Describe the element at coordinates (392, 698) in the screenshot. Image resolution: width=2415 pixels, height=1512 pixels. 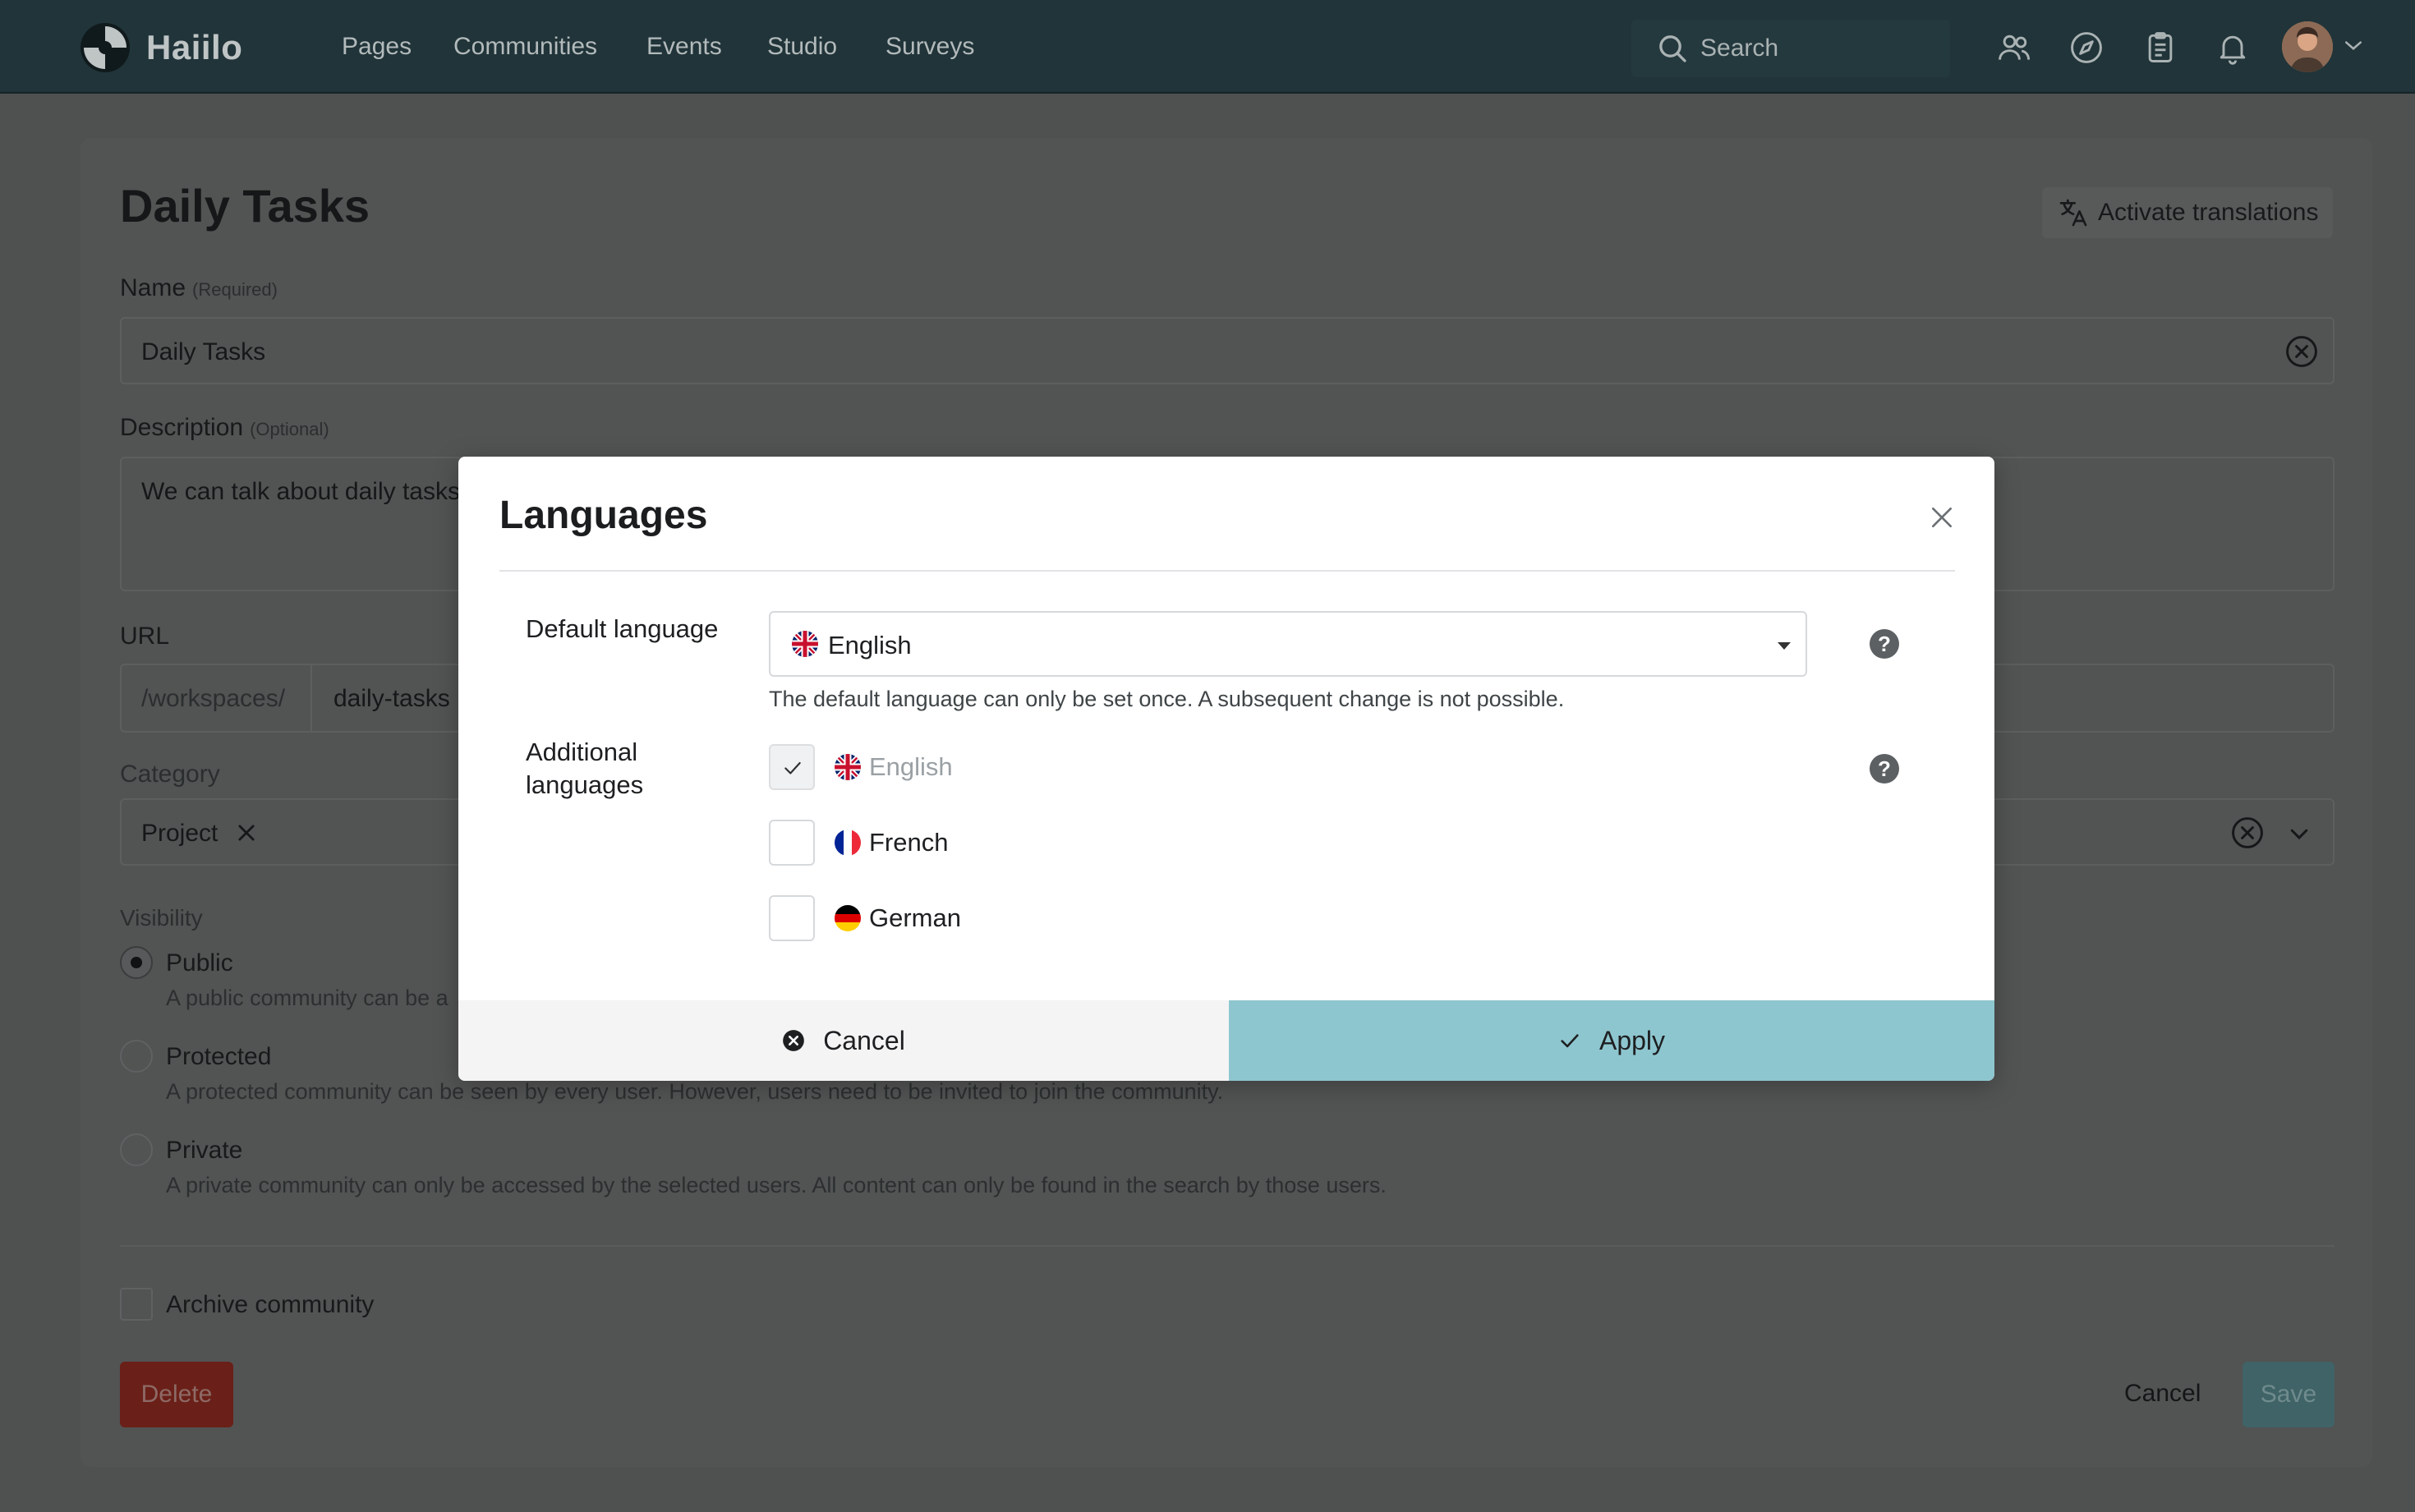
I see `url-value: daily-tasks` at that location.